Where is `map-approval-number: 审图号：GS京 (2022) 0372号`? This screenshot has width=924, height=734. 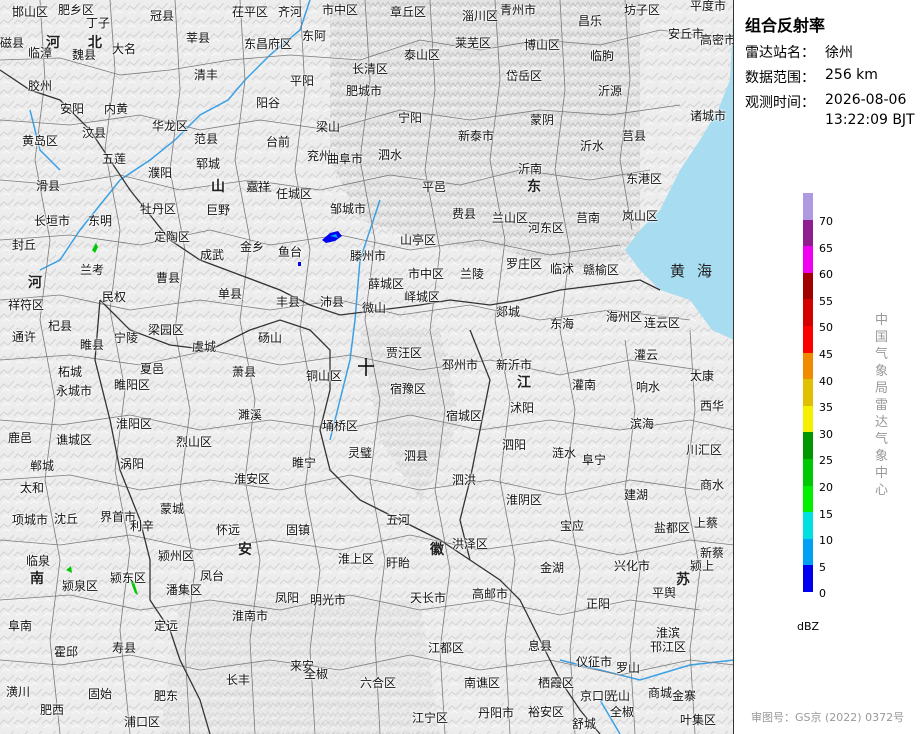 map-approval-number: 审图号：GS京 (2022) 0372号 is located at coordinates (828, 717).